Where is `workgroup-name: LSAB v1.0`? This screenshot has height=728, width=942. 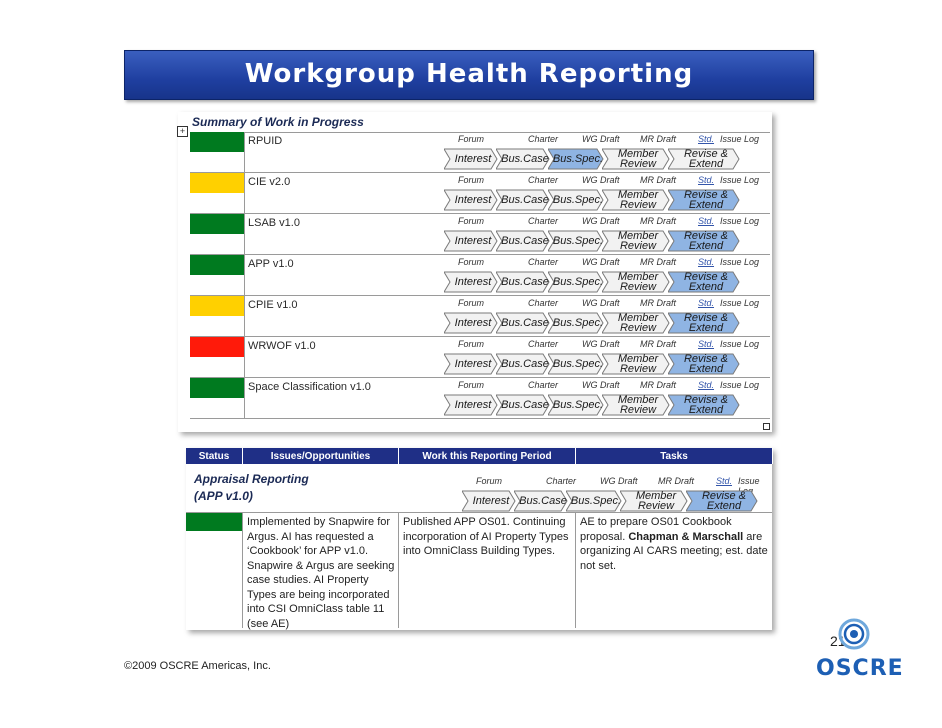
workgroup-name: LSAB v1.0 is located at coordinates (274, 223).